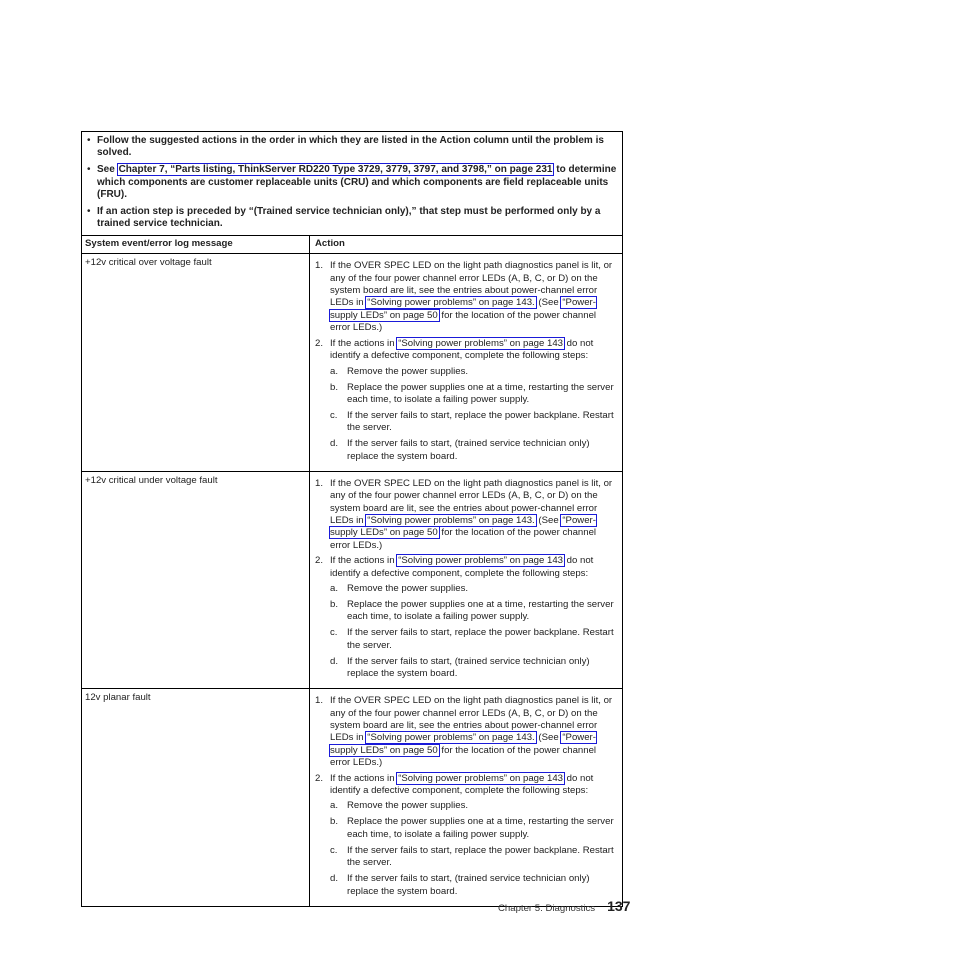  I want to click on page-footer: Chapter 5. Diagnostics 137, so click(564, 906).